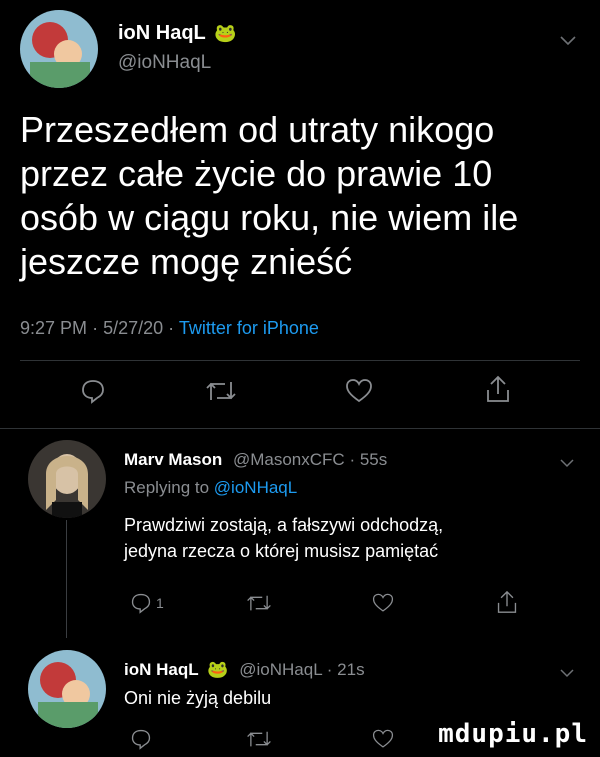  Describe the element at coordinates (161, 669) in the screenshot. I see `reply2-author-name: ioN HaqL` at that location.